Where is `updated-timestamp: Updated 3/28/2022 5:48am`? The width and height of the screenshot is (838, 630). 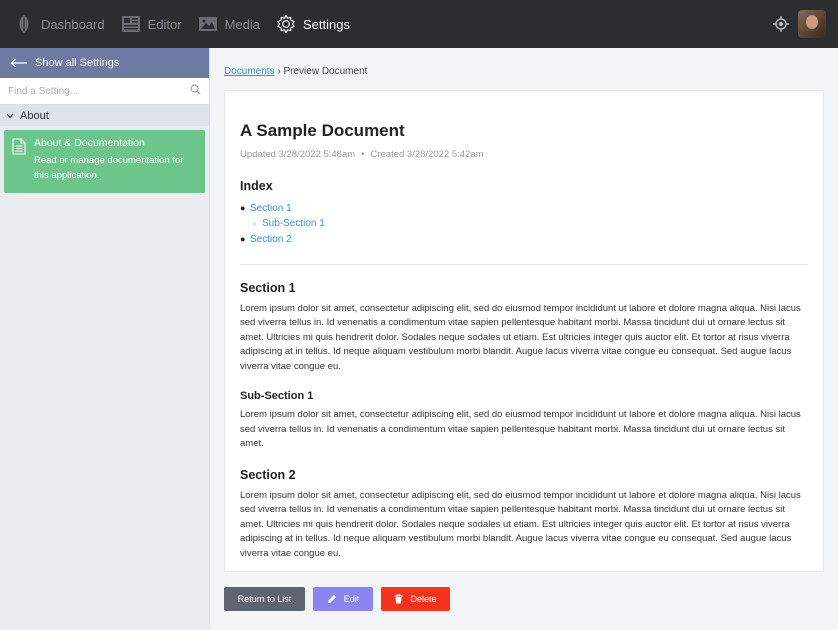 updated-timestamp: Updated 3/28/2022 5:48am is located at coordinates (298, 154).